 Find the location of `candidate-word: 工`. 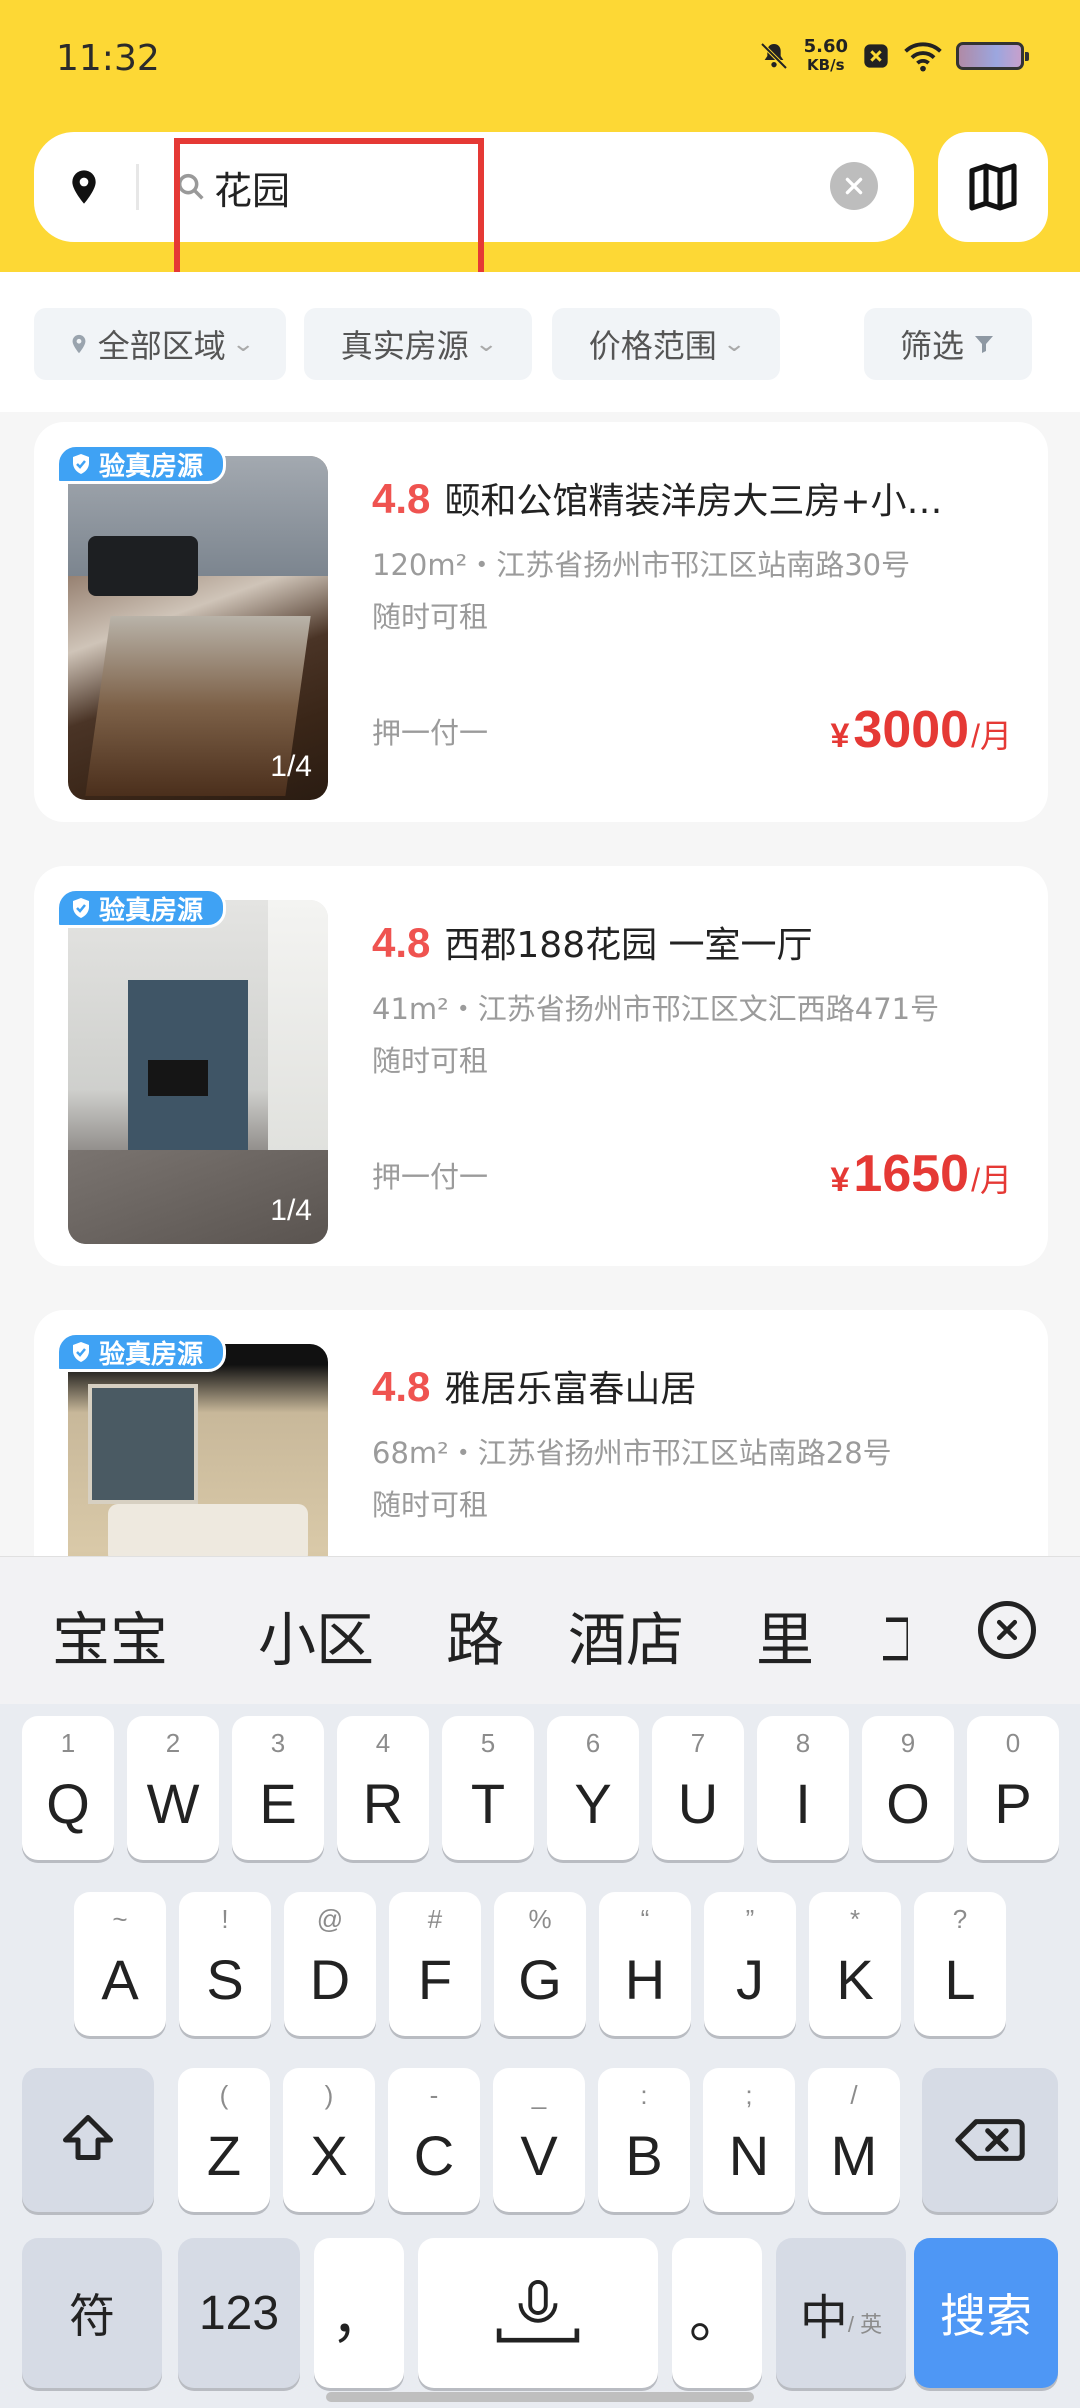

candidate-word: 工 is located at coordinates (894, 1635).